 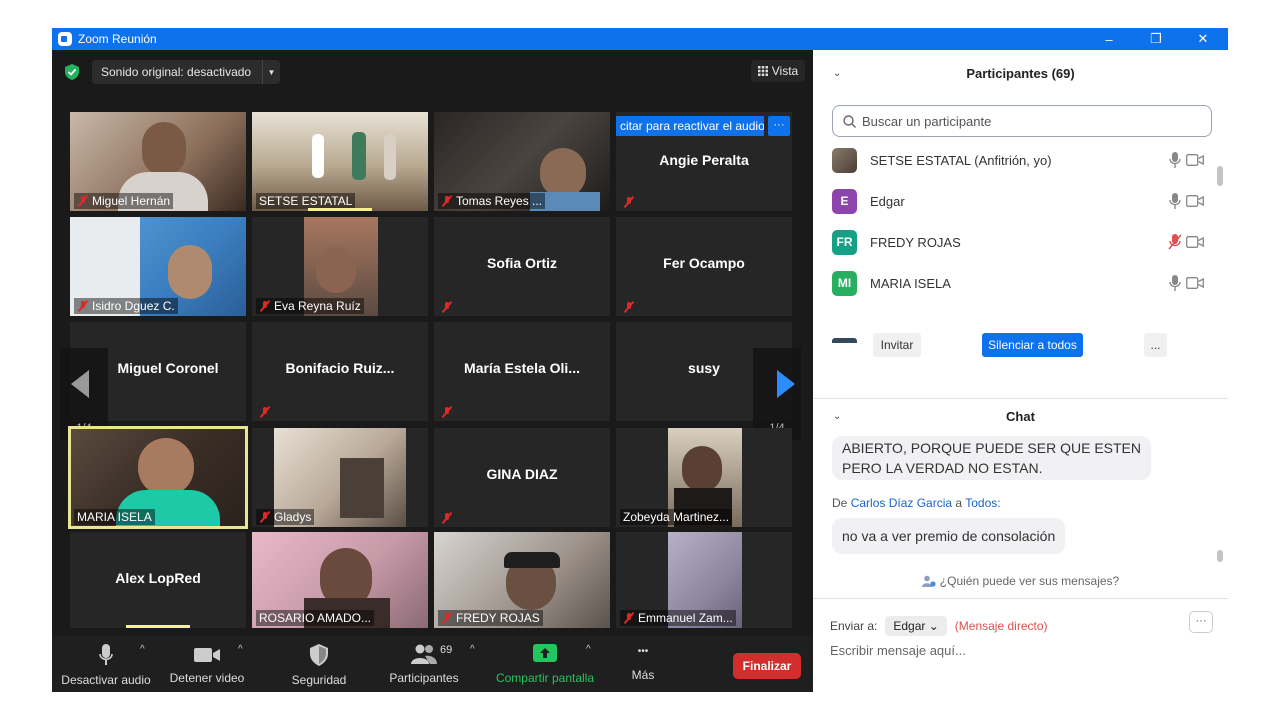 What do you see at coordinates (158, 266) in the screenshot?
I see `video-tile: Isidro Dguez C.` at bounding box center [158, 266].